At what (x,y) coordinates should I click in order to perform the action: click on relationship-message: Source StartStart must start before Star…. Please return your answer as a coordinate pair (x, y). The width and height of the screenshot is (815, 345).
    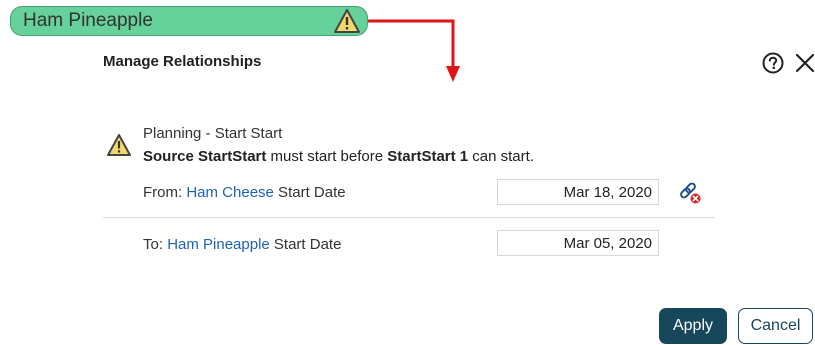
    Looking at the image, I should click on (338, 156).